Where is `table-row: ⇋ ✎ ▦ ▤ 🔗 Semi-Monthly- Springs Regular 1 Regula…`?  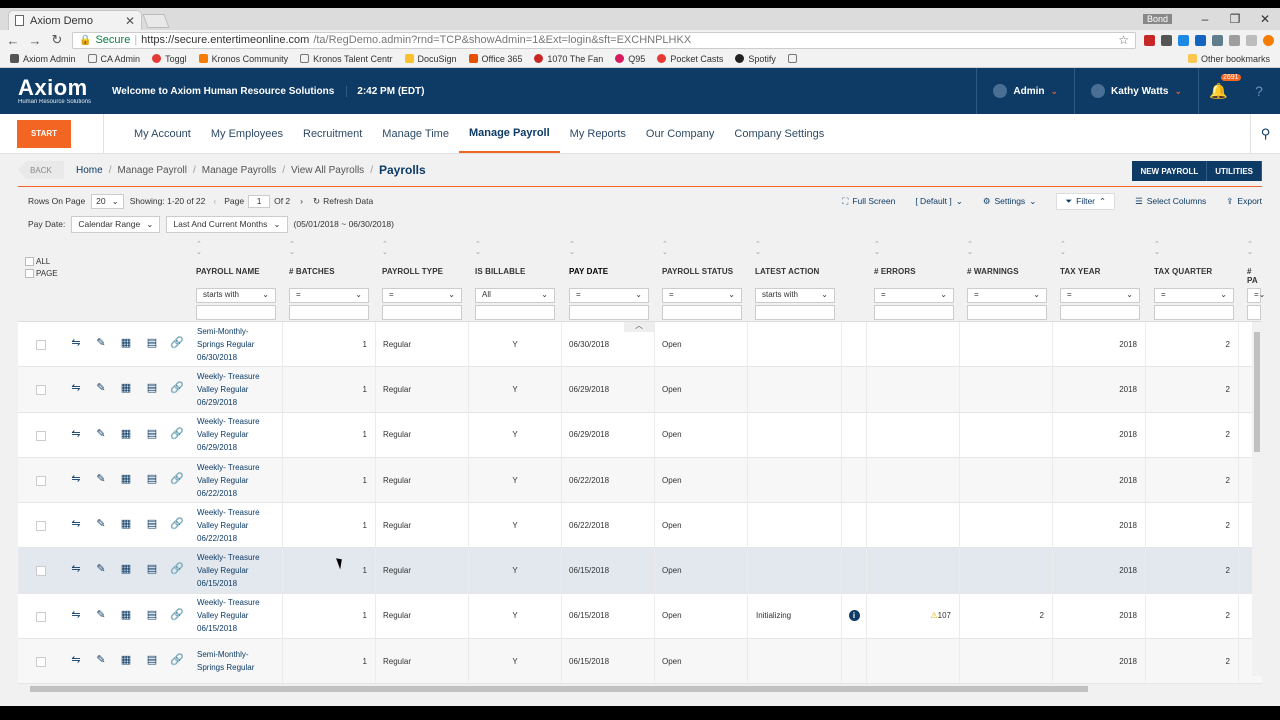
table-row: ⇋ ✎ ▦ ▤ 🔗 Semi-Monthly- Springs Regular 1 Regula… is located at coordinates (640, 662).